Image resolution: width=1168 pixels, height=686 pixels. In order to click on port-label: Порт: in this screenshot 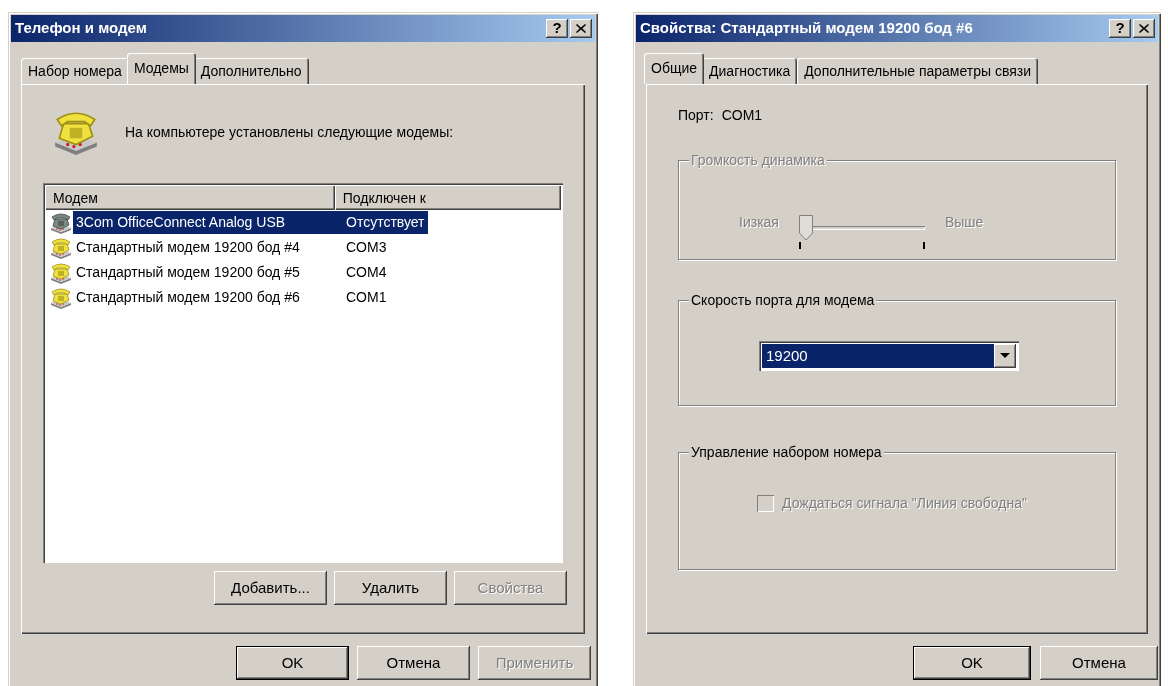, I will do `click(696, 115)`.